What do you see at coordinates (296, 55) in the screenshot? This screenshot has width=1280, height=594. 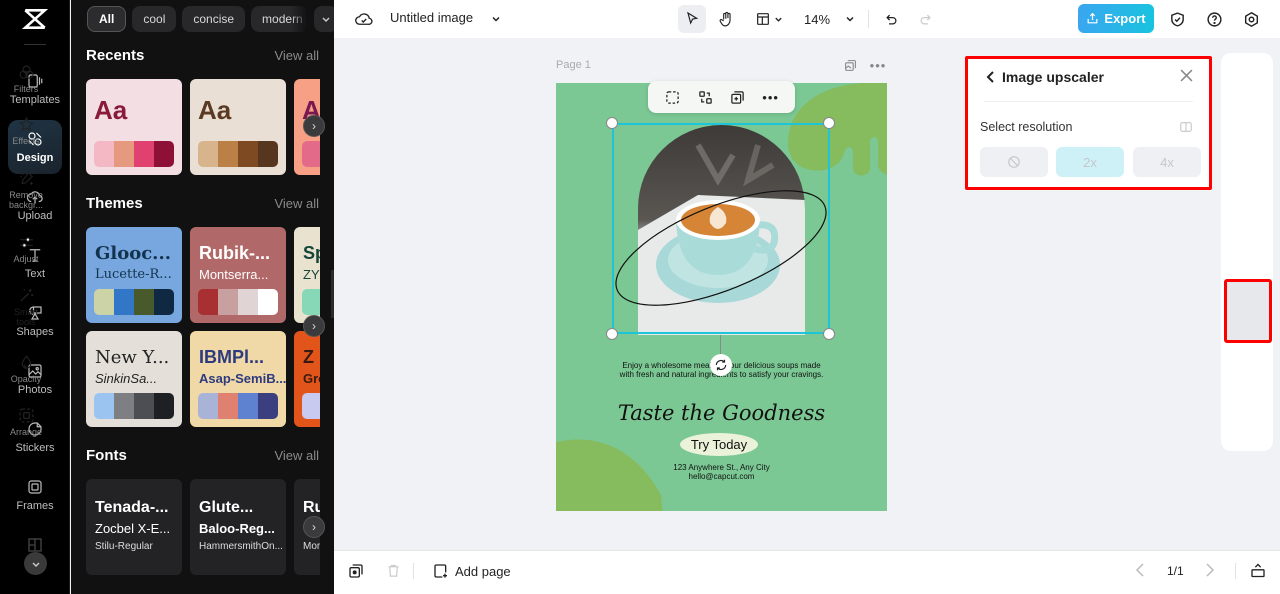 I see `recents-view-all: View all` at bounding box center [296, 55].